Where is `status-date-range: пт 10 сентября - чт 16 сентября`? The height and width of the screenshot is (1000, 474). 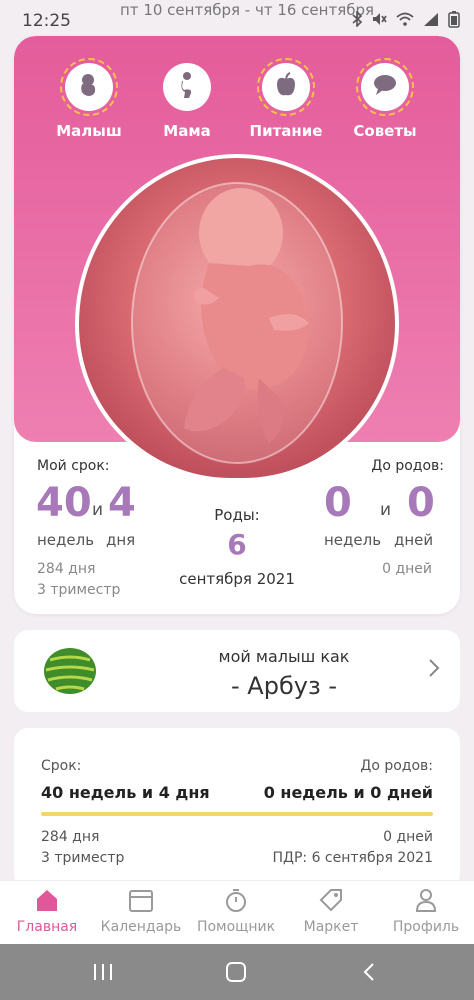
status-date-range: пт 10 сентября - чт 16 сентября is located at coordinates (247, 10).